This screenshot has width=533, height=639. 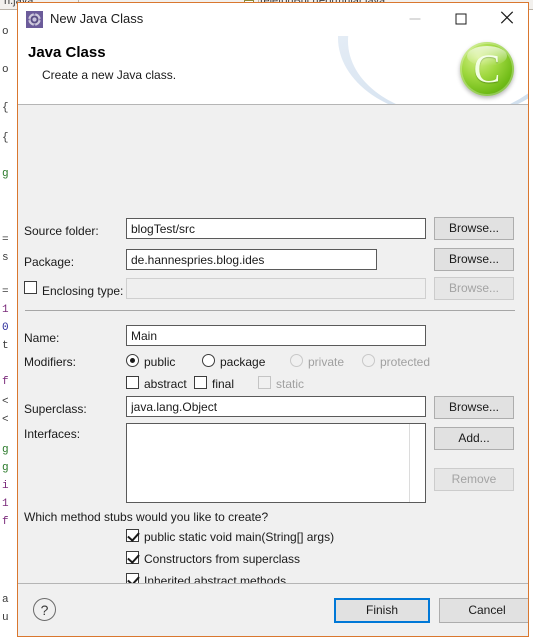 I want to click on maximize-button, so click(x=461, y=18).